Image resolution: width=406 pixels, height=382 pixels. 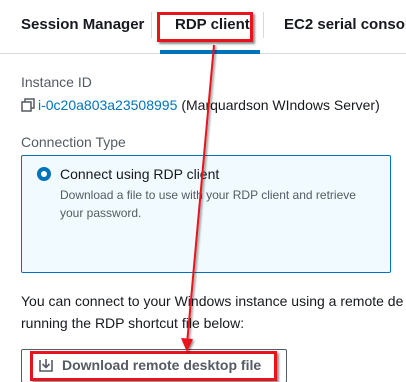 What do you see at coordinates (82, 24) in the screenshot?
I see `tab-session-manager: Session Manager` at bounding box center [82, 24].